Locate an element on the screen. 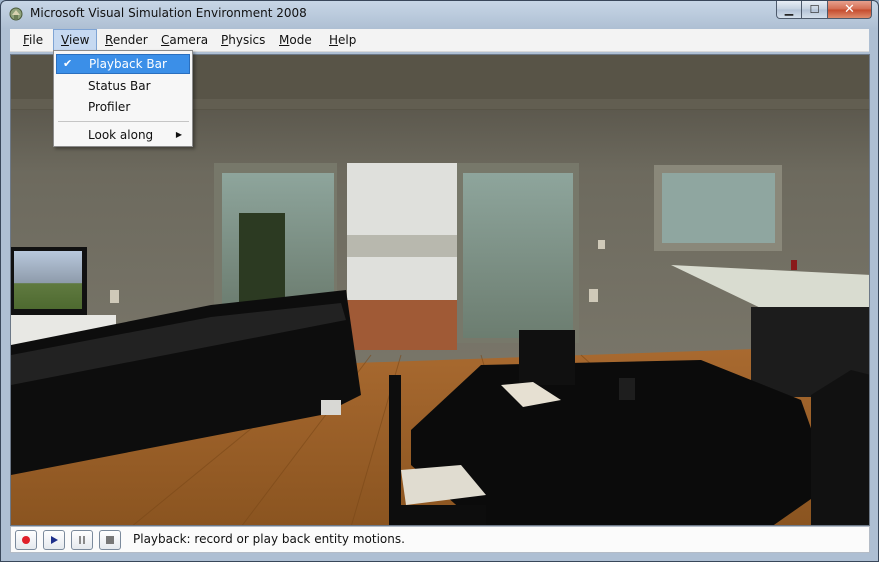 This screenshot has width=879, height=562. menu-physics: Physics is located at coordinates (243, 40).